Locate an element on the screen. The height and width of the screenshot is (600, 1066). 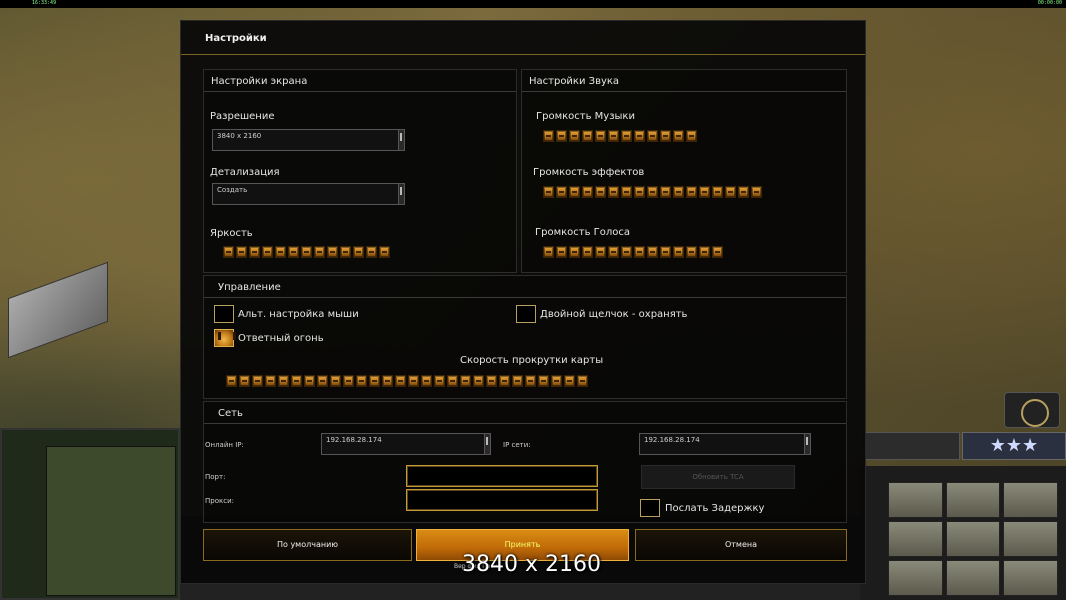
minimap-view is located at coordinates (111, 521).